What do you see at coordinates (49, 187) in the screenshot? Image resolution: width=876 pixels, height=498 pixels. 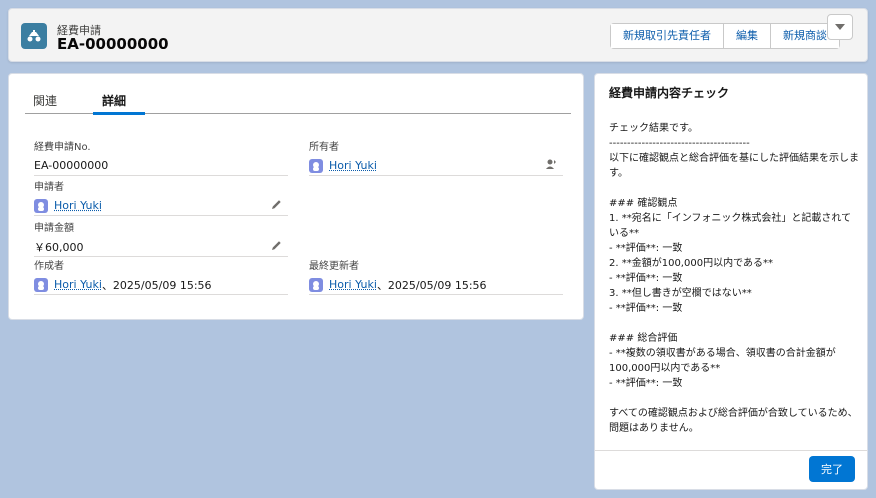 I see `field-label: 申請者` at bounding box center [49, 187].